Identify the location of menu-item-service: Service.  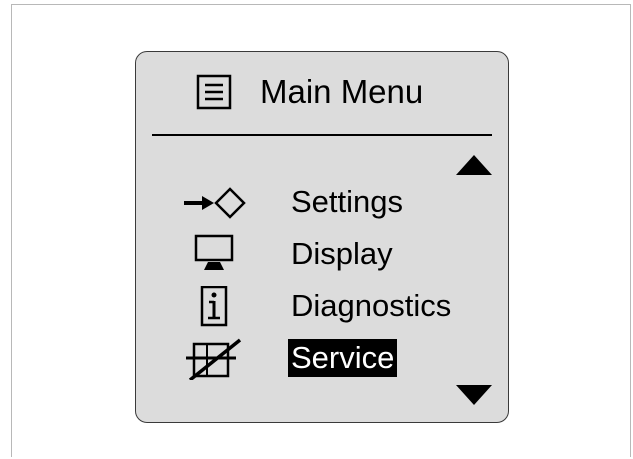
(323, 358).